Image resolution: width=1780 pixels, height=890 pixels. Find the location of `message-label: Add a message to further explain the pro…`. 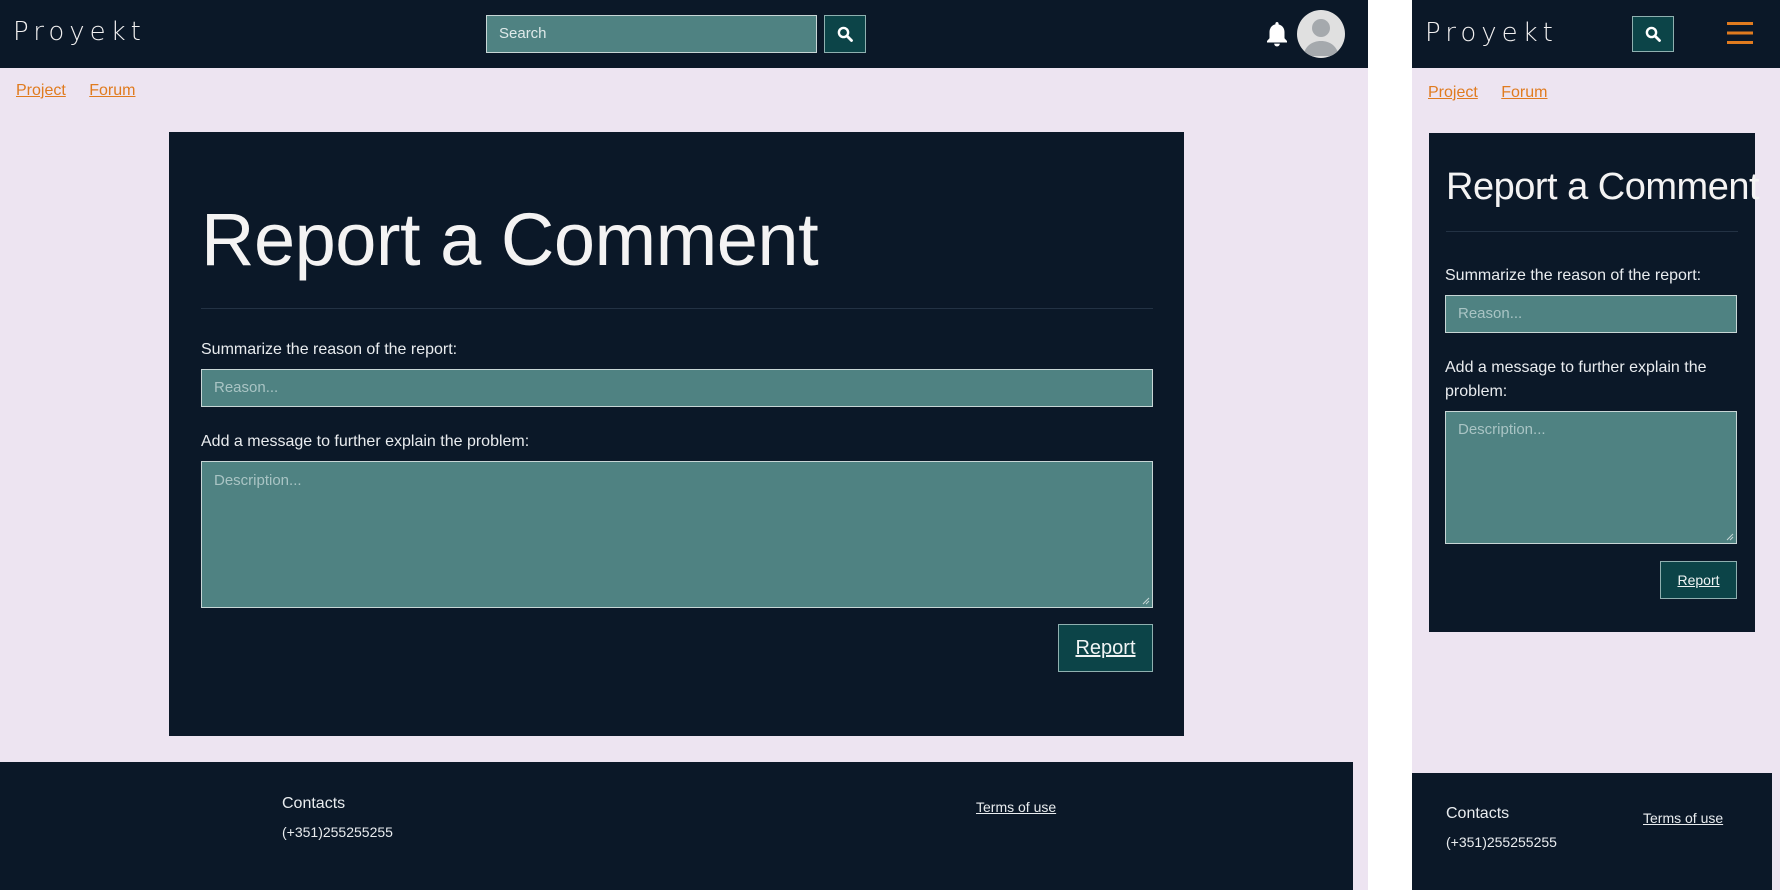

message-label: Add a message to further explain the pro… is located at coordinates (365, 441).